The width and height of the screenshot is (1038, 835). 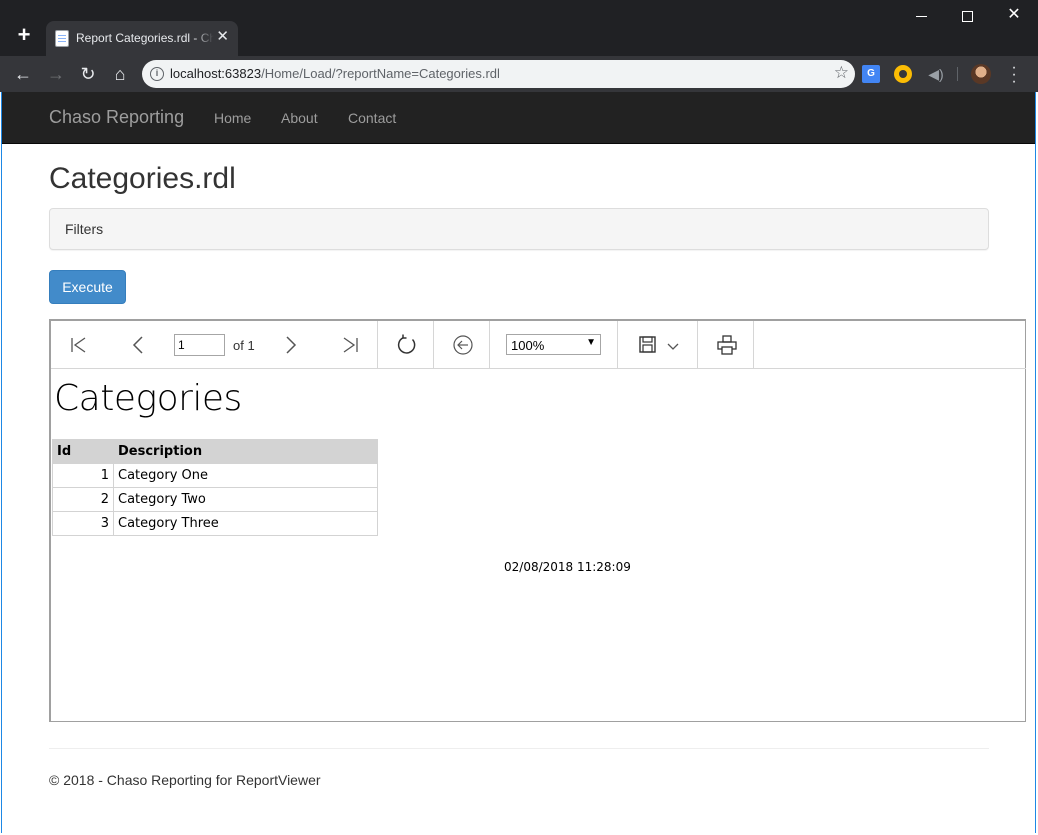 What do you see at coordinates (56, 74) in the screenshot?
I see `forward-icon: →` at bounding box center [56, 74].